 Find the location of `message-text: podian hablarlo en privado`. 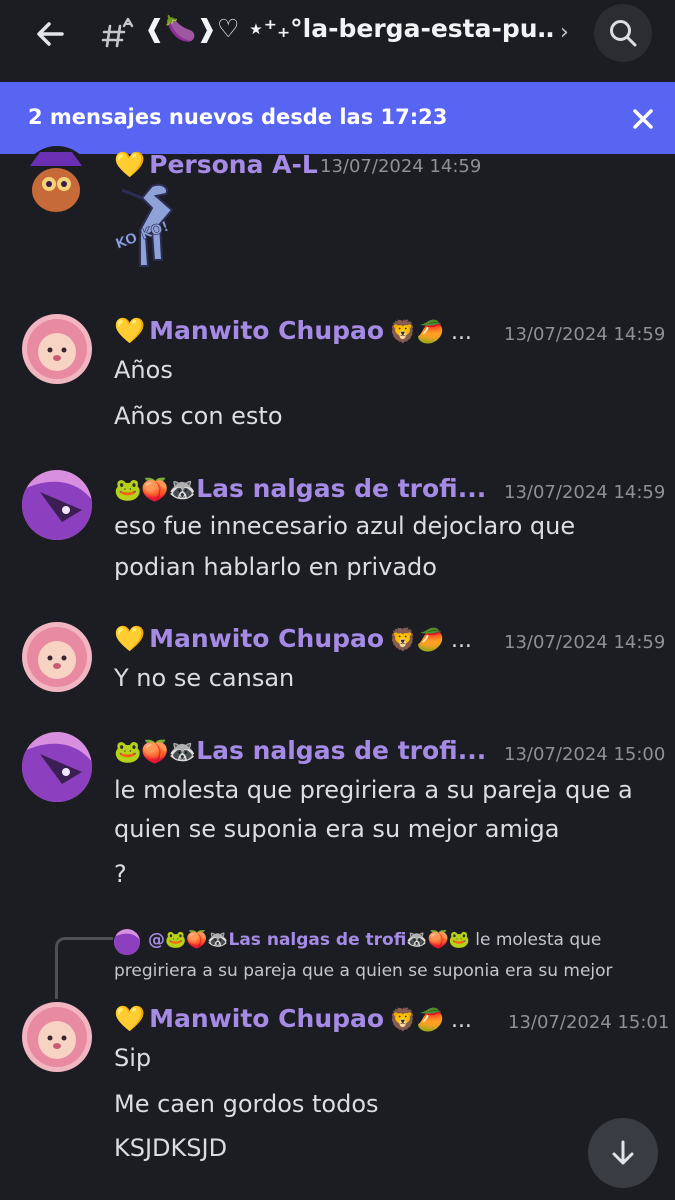

message-text: podian hablarlo en privado is located at coordinates (275, 567).